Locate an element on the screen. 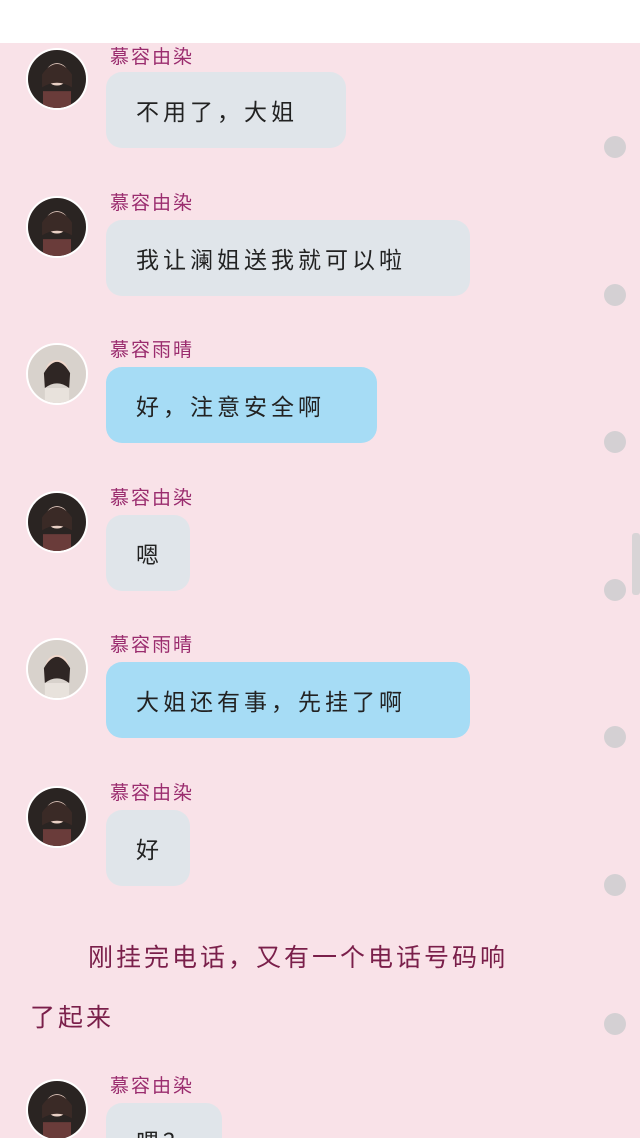  scrollbar-thumb is located at coordinates (636, 564).